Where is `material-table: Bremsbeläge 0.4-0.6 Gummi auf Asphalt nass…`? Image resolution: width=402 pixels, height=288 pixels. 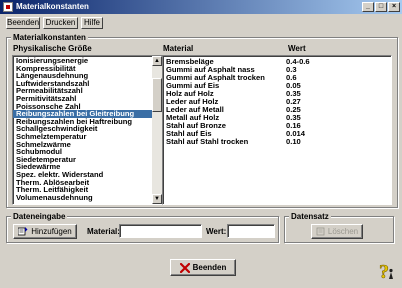 material-table: Bremsbeläge 0.4-0.6 Gummi auf Asphalt nass… is located at coordinates (238, 102).